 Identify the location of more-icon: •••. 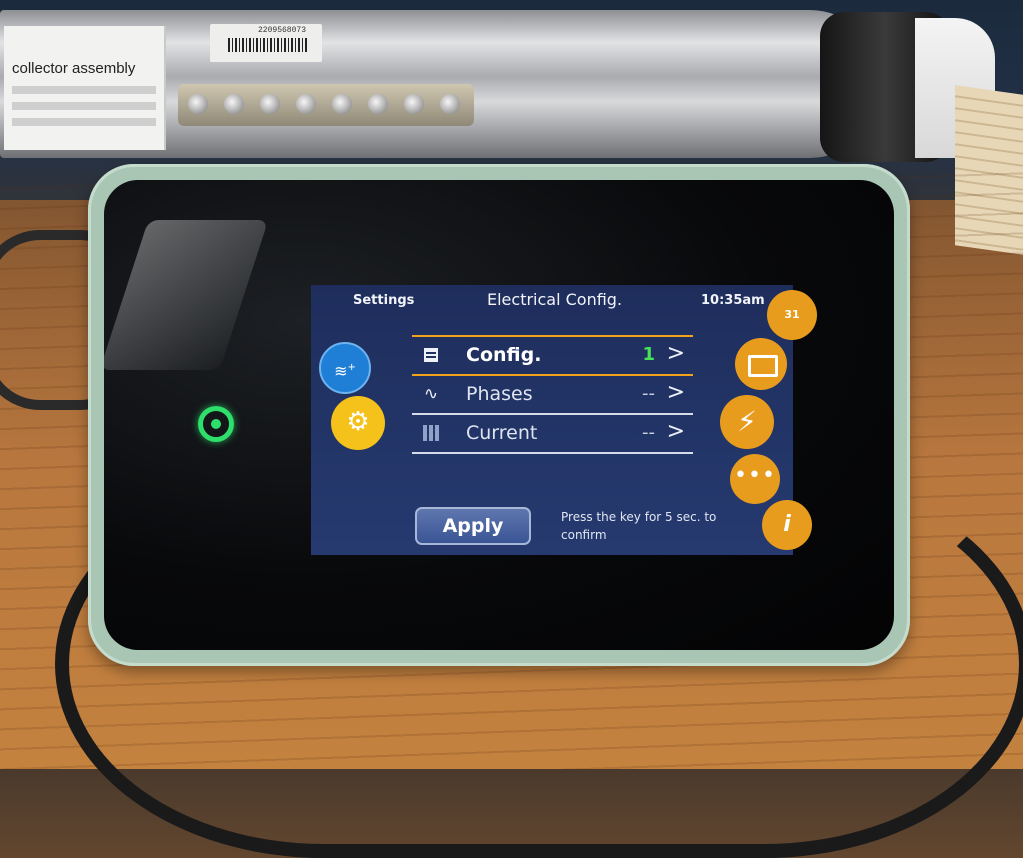
(755, 479).